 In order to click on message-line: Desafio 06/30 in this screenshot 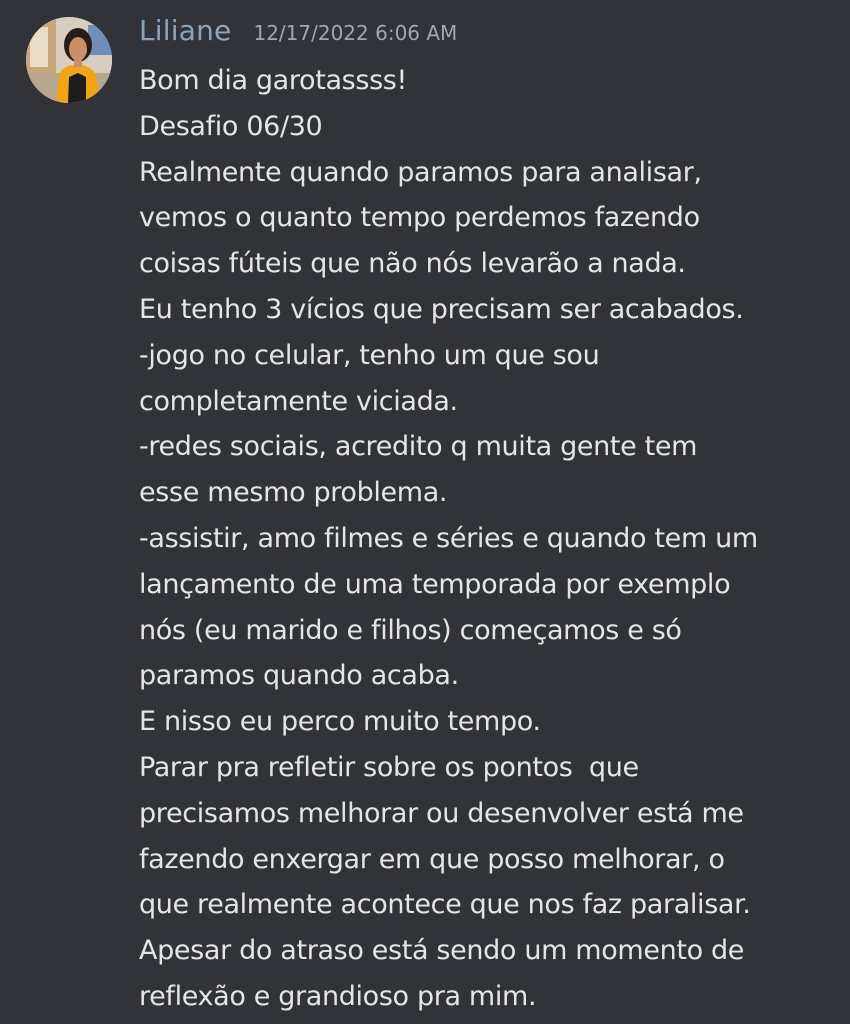, I will do `click(231, 126)`.